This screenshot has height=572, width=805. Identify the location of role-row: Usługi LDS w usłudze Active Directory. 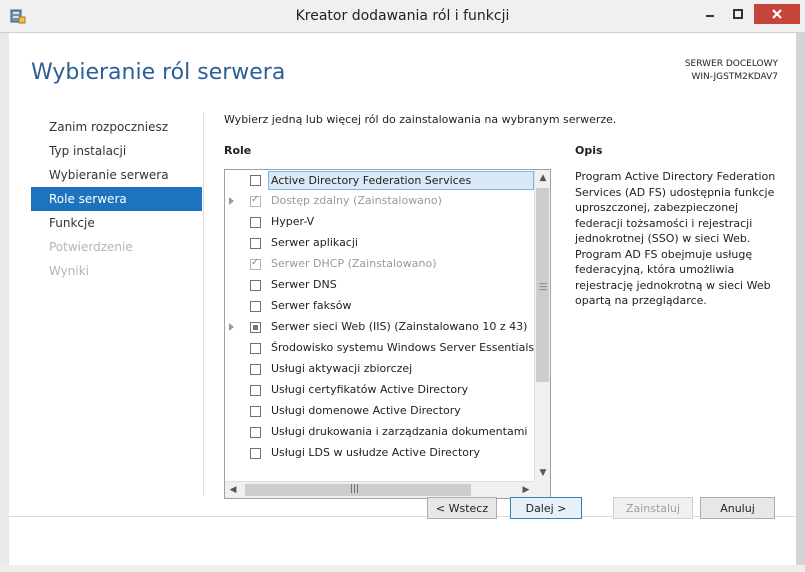
(379, 453).